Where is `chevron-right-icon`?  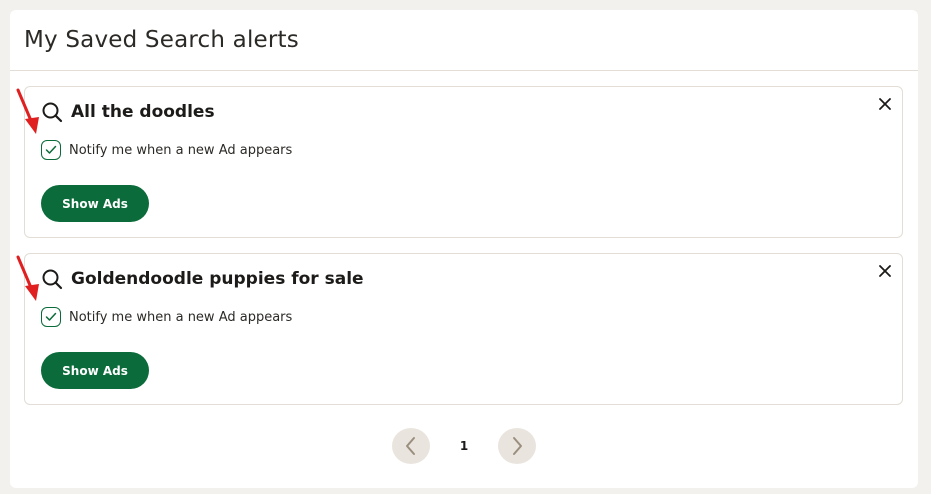 chevron-right-icon is located at coordinates (517, 446).